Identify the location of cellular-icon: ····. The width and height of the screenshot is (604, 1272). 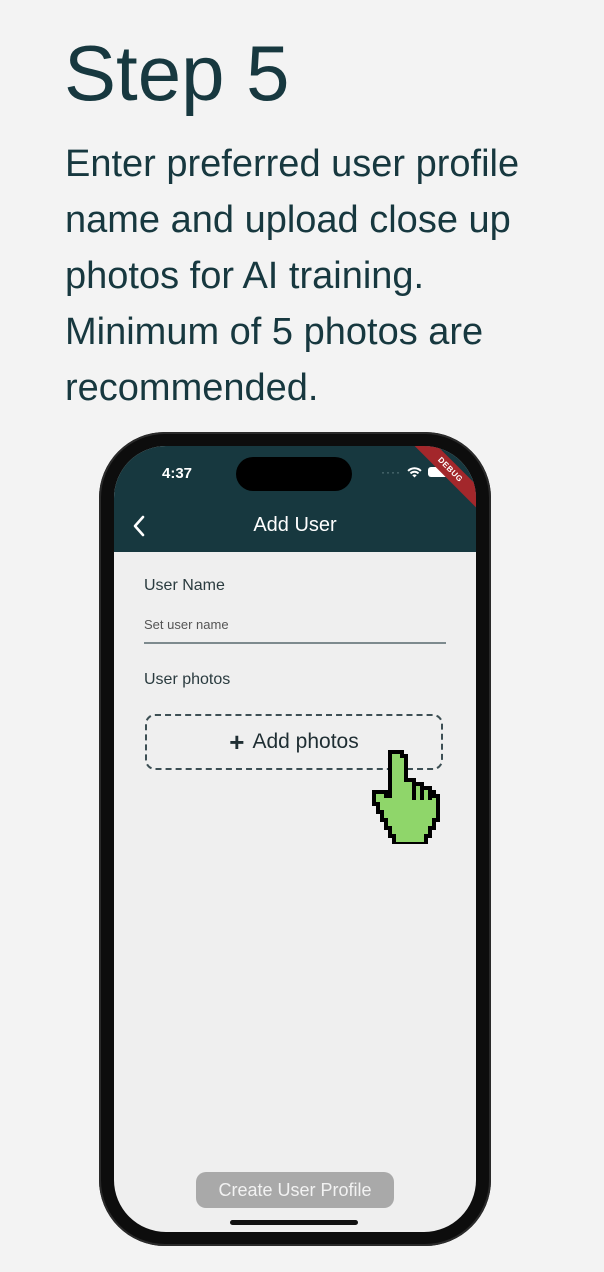
(391, 472).